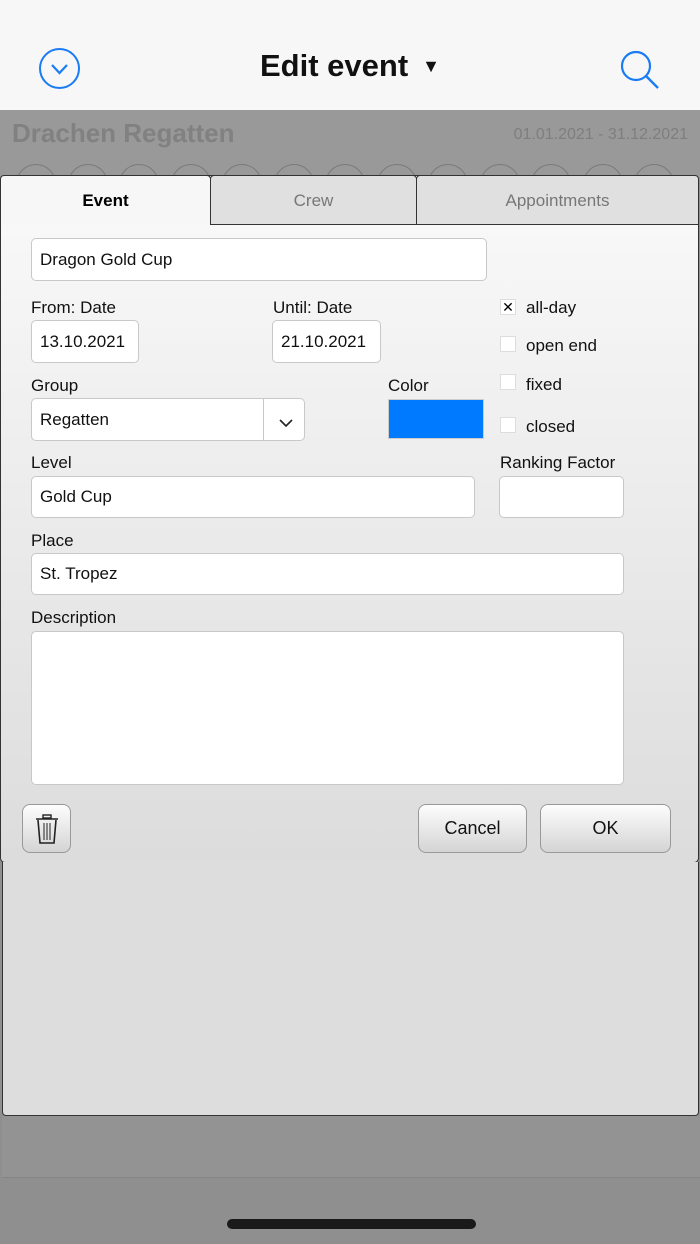 The width and height of the screenshot is (700, 1244). Describe the element at coordinates (253, 497) in the screenshot. I see `level-input: Gold Cup` at that location.